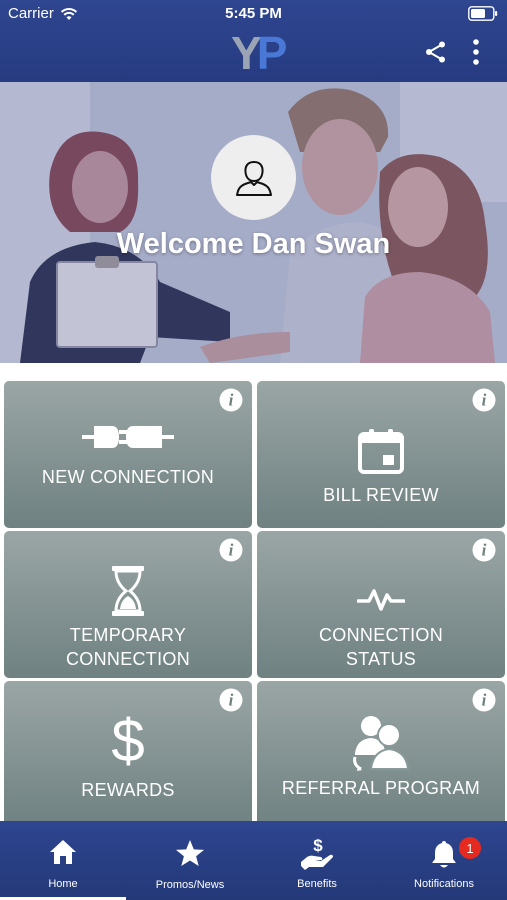 The image size is (507, 900). What do you see at coordinates (444, 884) in the screenshot?
I see `tab-label: Notifications` at bounding box center [444, 884].